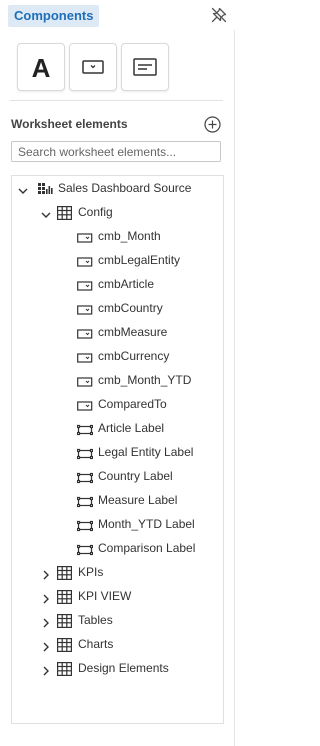 The height and width of the screenshot is (746, 320). What do you see at coordinates (116, 100) in the screenshot?
I see `section-separator` at bounding box center [116, 100].